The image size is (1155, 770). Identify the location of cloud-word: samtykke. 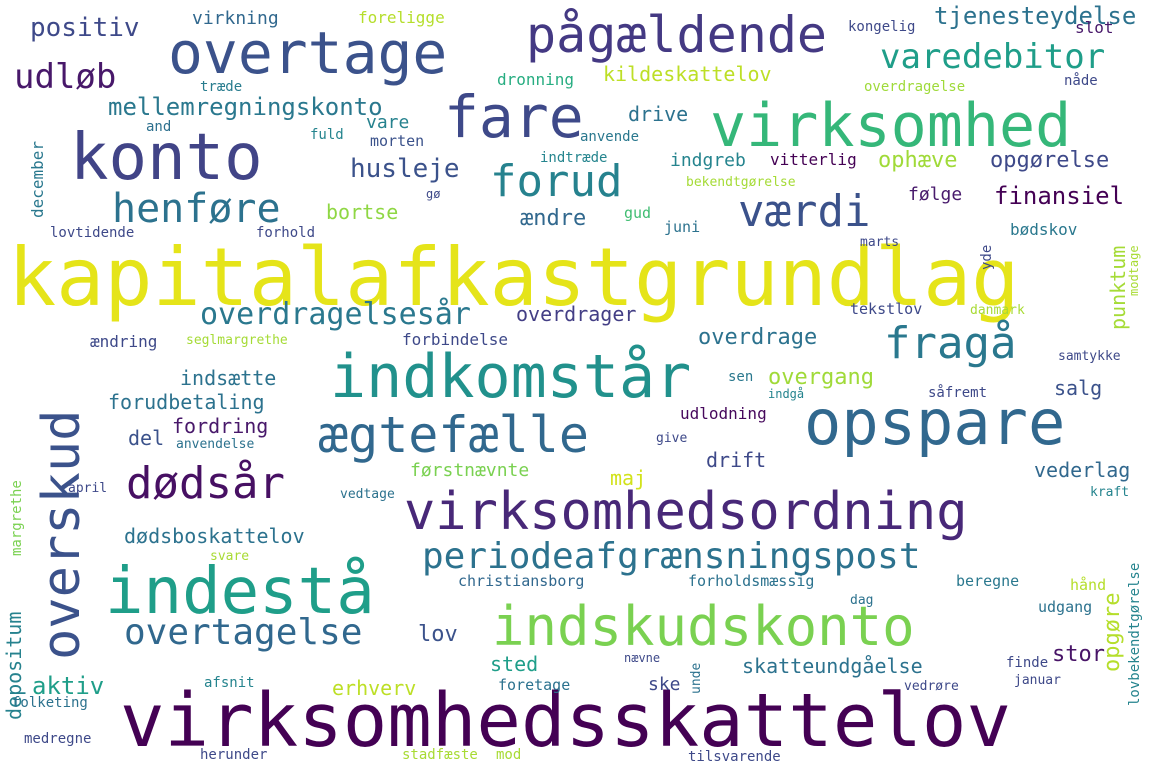
(1089, 356).